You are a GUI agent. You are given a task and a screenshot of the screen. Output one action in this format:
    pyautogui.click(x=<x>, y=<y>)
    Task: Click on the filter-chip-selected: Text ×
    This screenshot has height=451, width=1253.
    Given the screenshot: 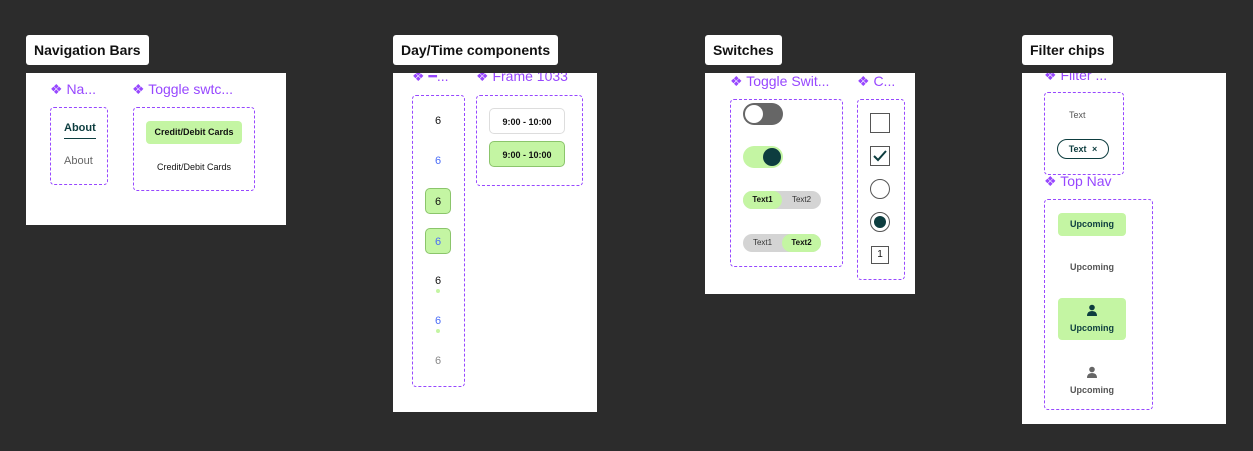 What is the action you would take?
    pyautogui.click(x=1083, y=149)
    